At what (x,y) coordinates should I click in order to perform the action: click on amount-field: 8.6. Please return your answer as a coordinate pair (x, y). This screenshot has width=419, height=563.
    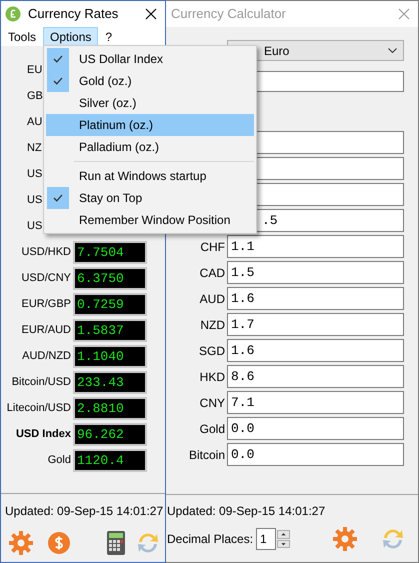
    Looking at the image, I should click on (315, 376).